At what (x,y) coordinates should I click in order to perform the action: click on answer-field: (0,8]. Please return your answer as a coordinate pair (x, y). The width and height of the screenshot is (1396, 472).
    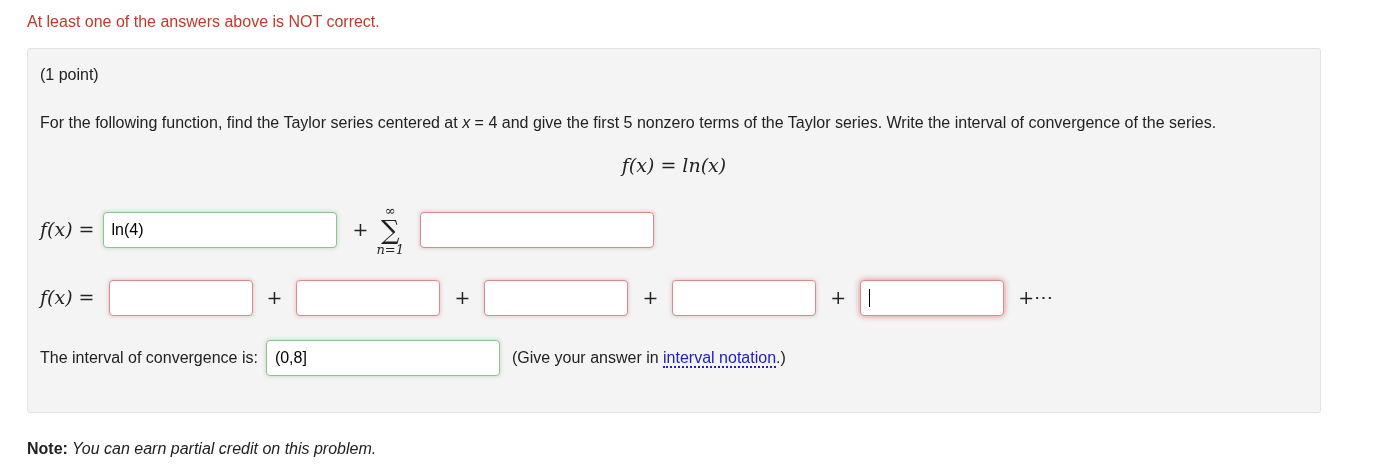
    Looking at the image, I should click on (382, 357).